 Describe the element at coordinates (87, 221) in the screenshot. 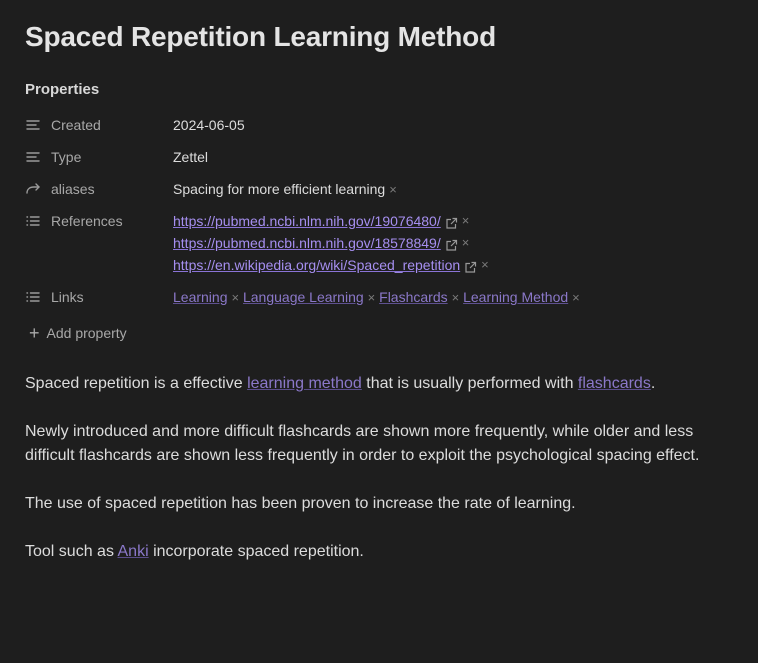

I see `property-key-label: References` at that location.